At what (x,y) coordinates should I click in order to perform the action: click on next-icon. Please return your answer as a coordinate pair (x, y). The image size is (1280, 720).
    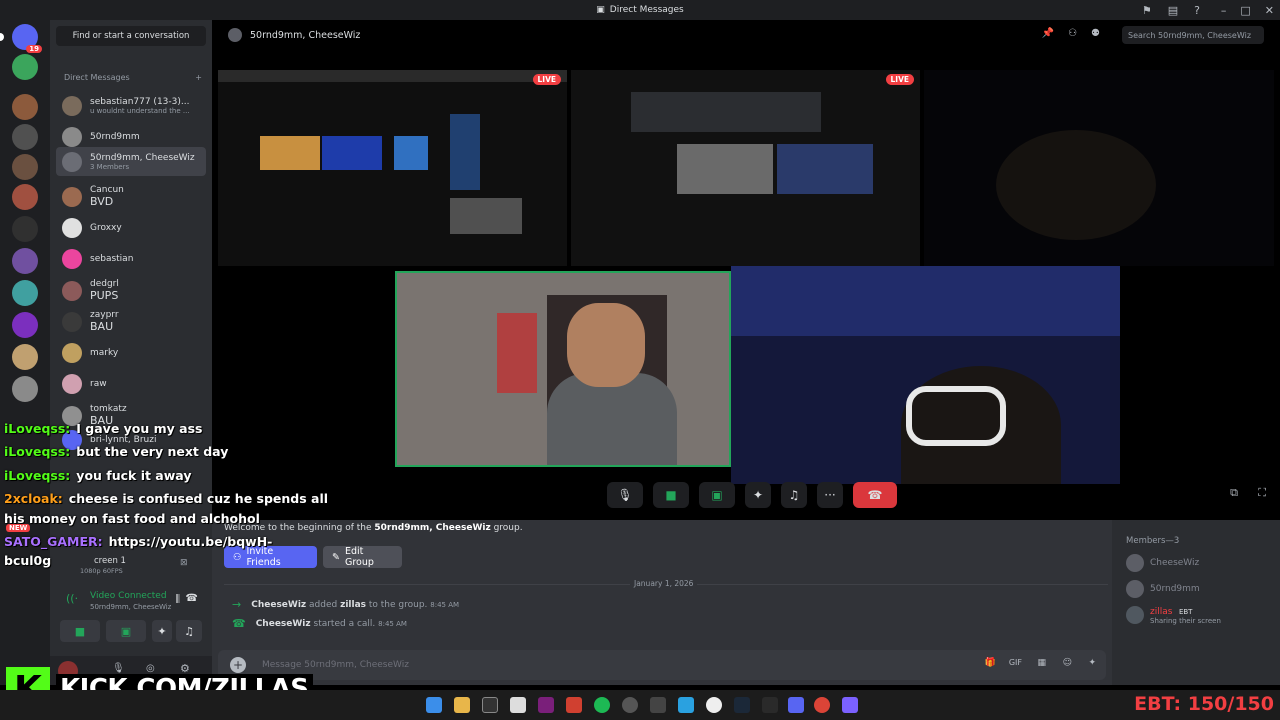
    Looking at the image, I should click on (546, 705).